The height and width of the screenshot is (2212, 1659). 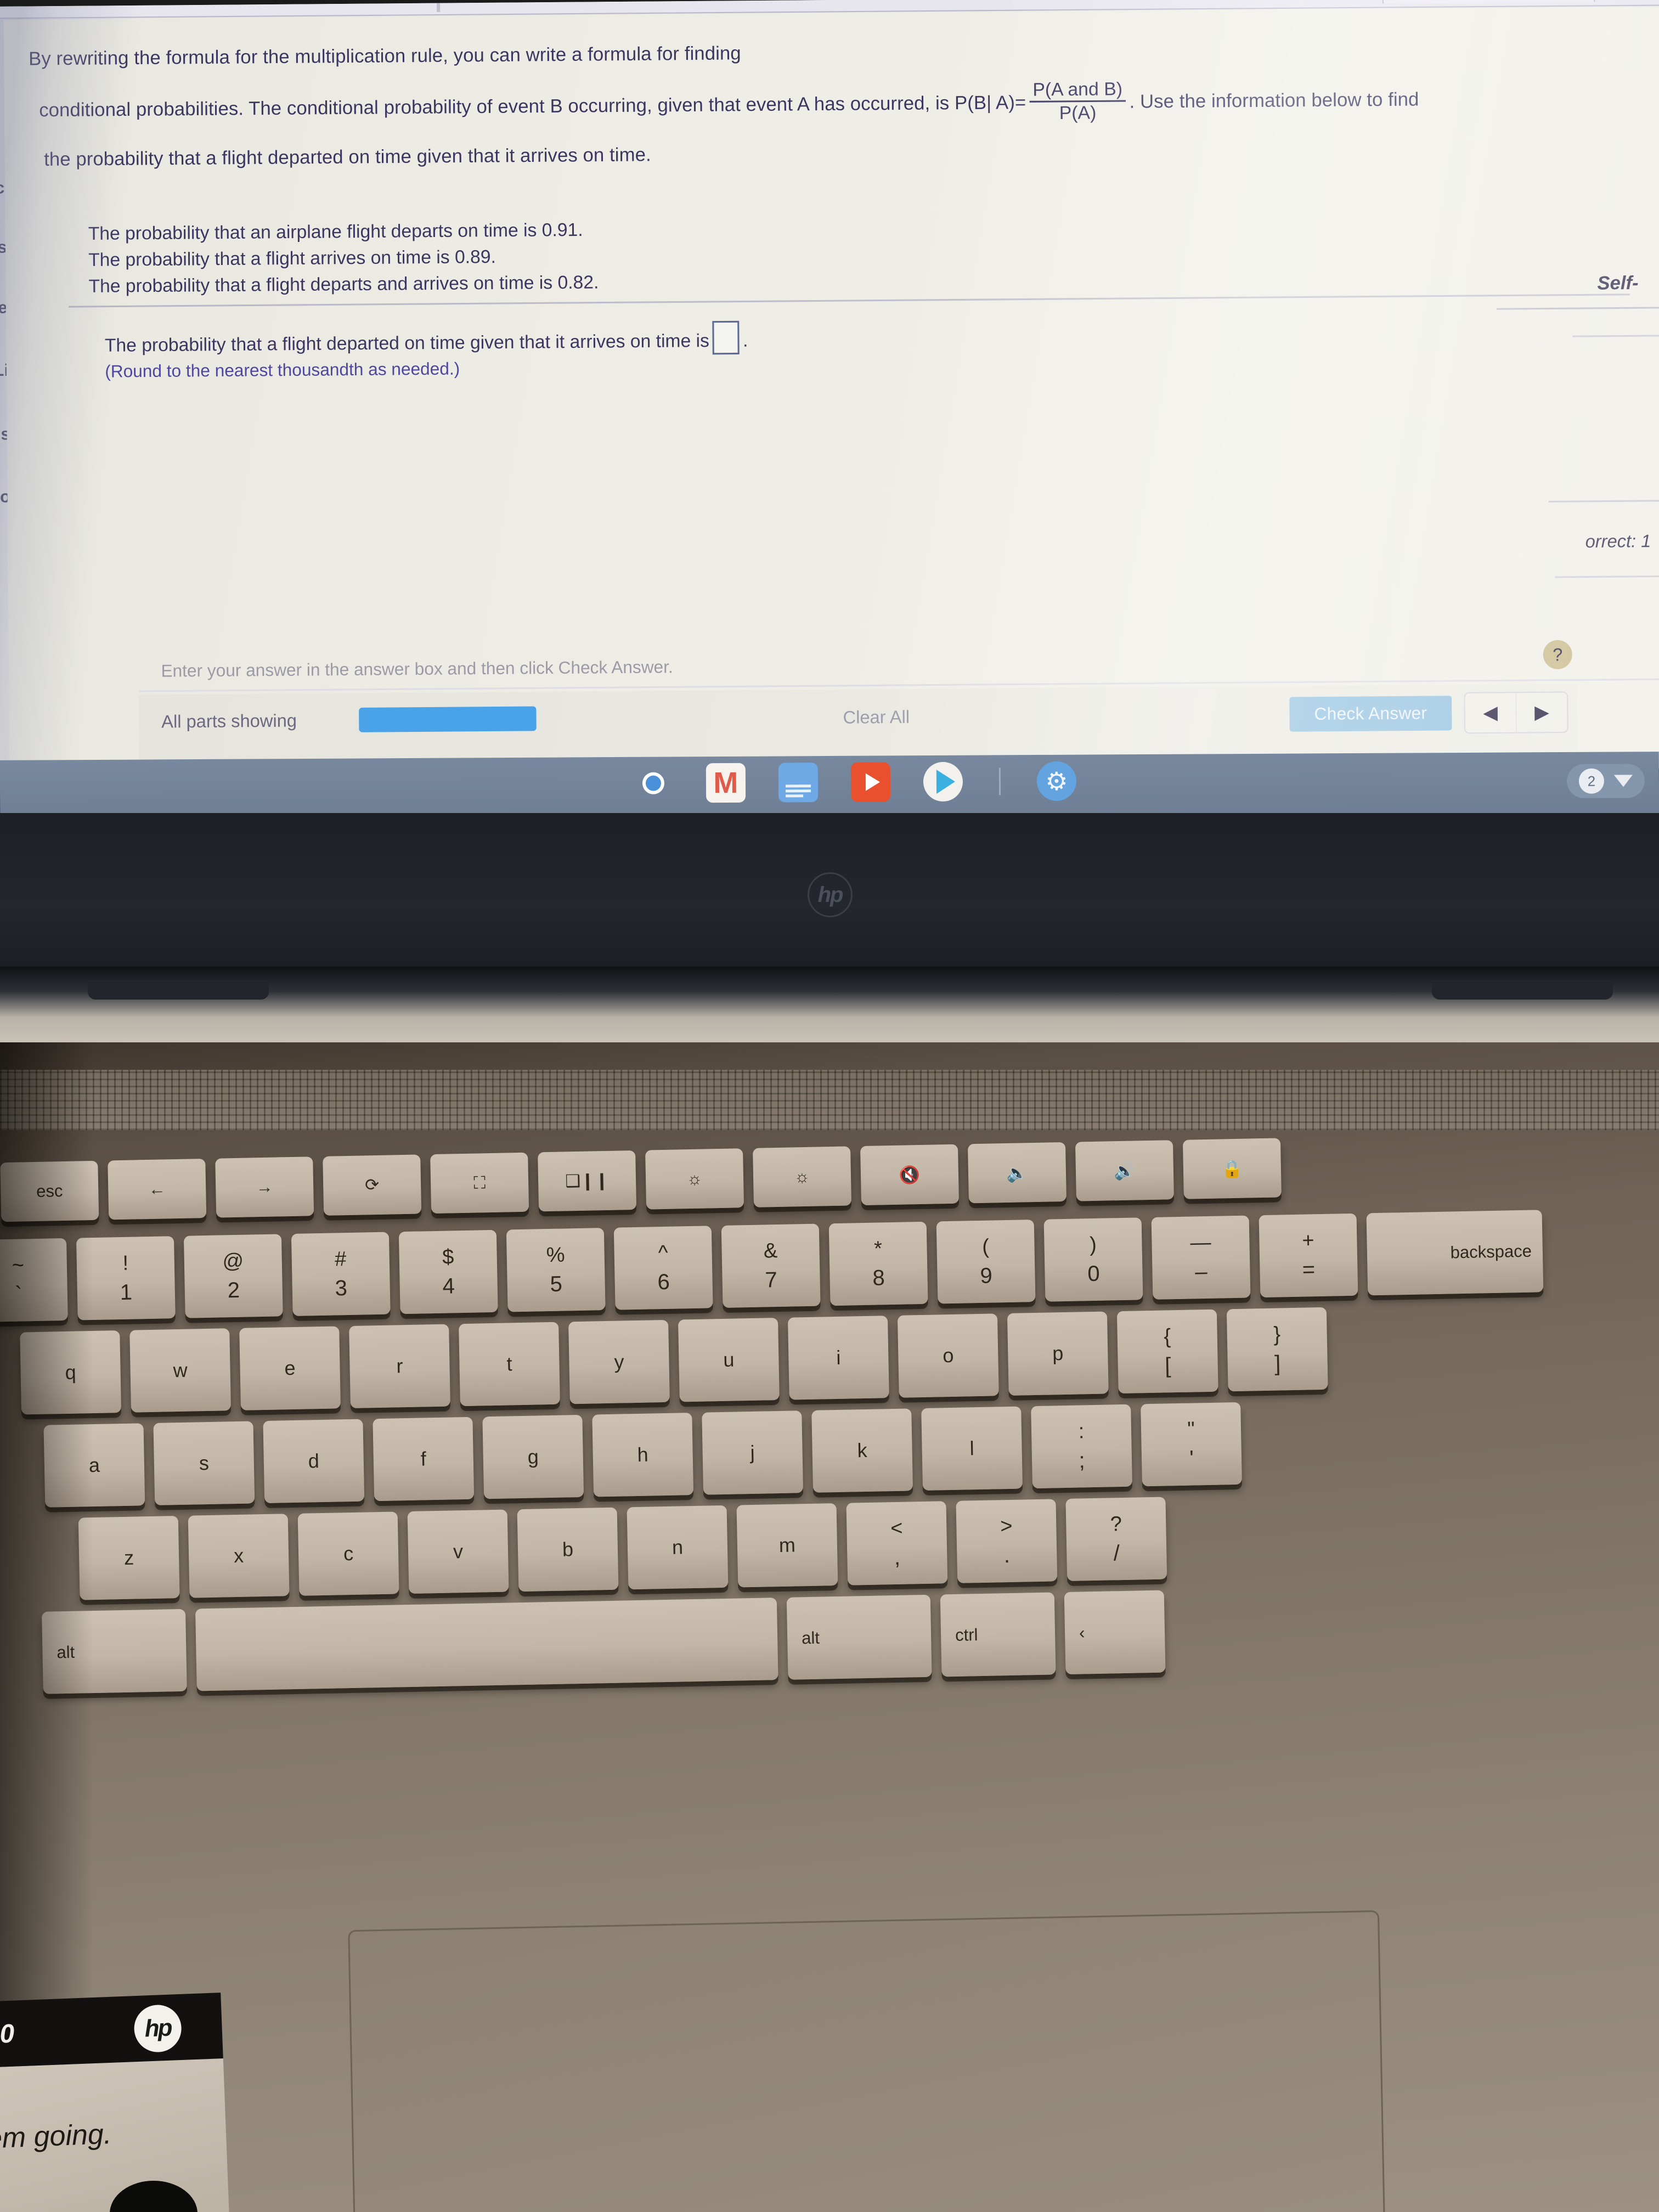 What do you see at coordinates (622, 1548) in the screenshot?
I see `keyboard-bottom-letter-row: z x c v b n m <, >.? /` at bounding box center [622, 1548].